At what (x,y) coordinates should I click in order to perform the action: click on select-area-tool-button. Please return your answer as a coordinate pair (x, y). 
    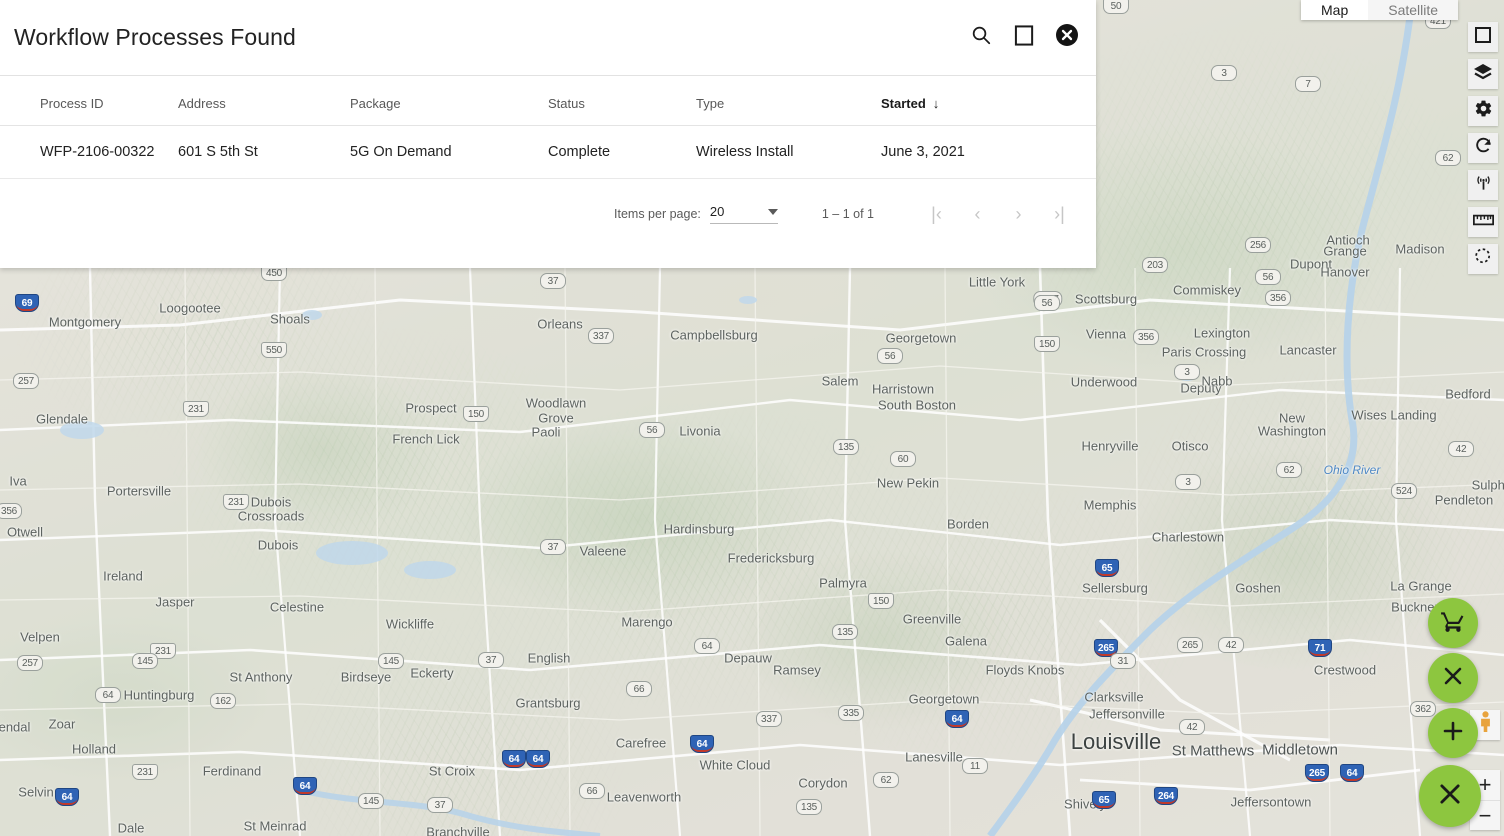
    Looking at the image, I should click on (1483, 259).